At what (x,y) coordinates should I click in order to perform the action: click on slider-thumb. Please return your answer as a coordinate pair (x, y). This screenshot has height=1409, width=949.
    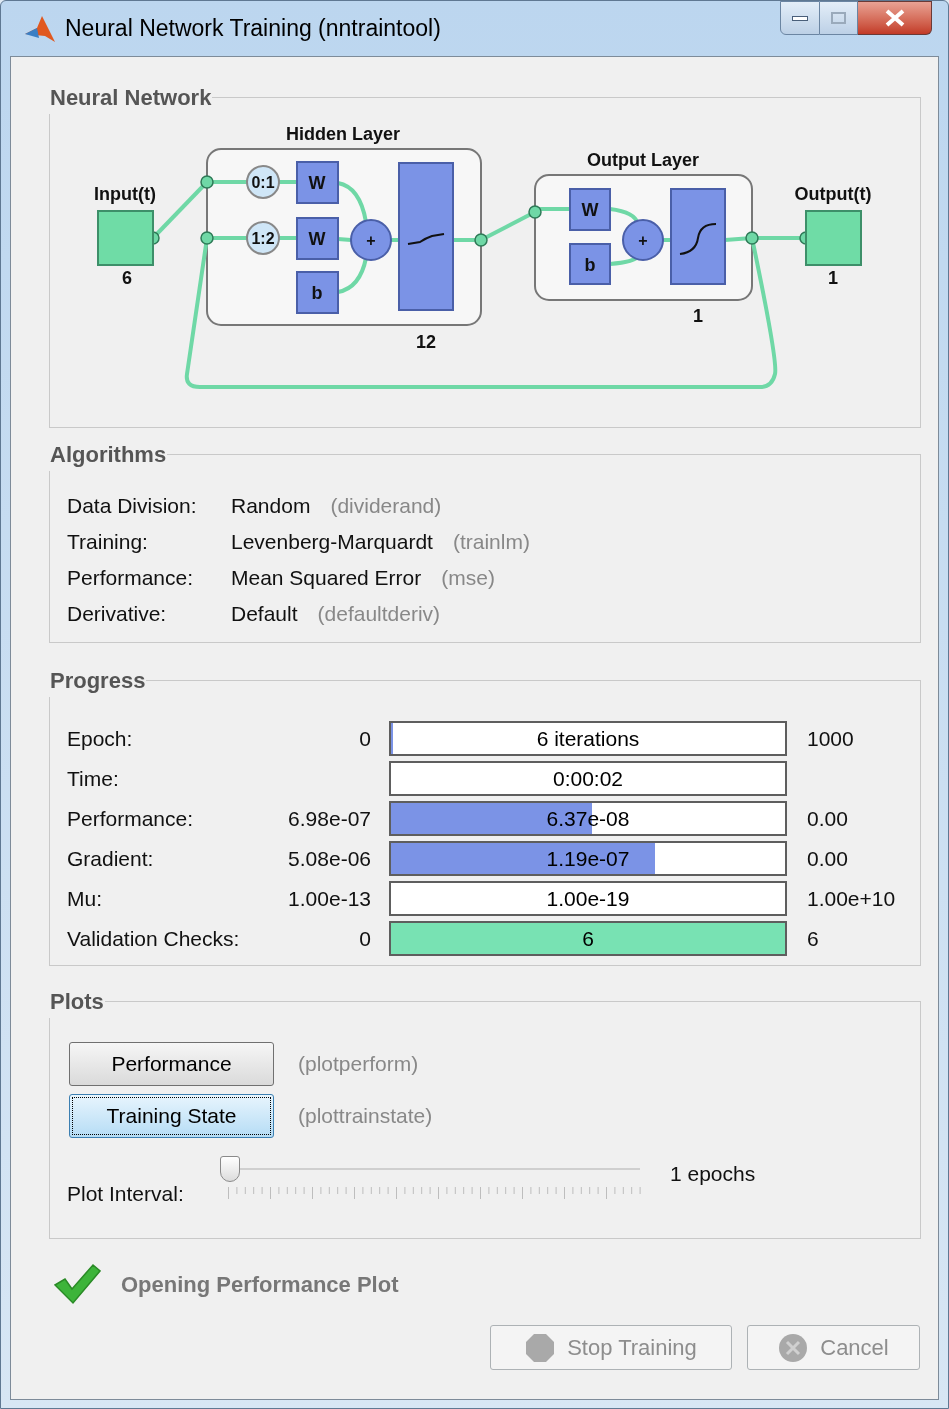
    Looking at the image, I should click on (230, 1169).